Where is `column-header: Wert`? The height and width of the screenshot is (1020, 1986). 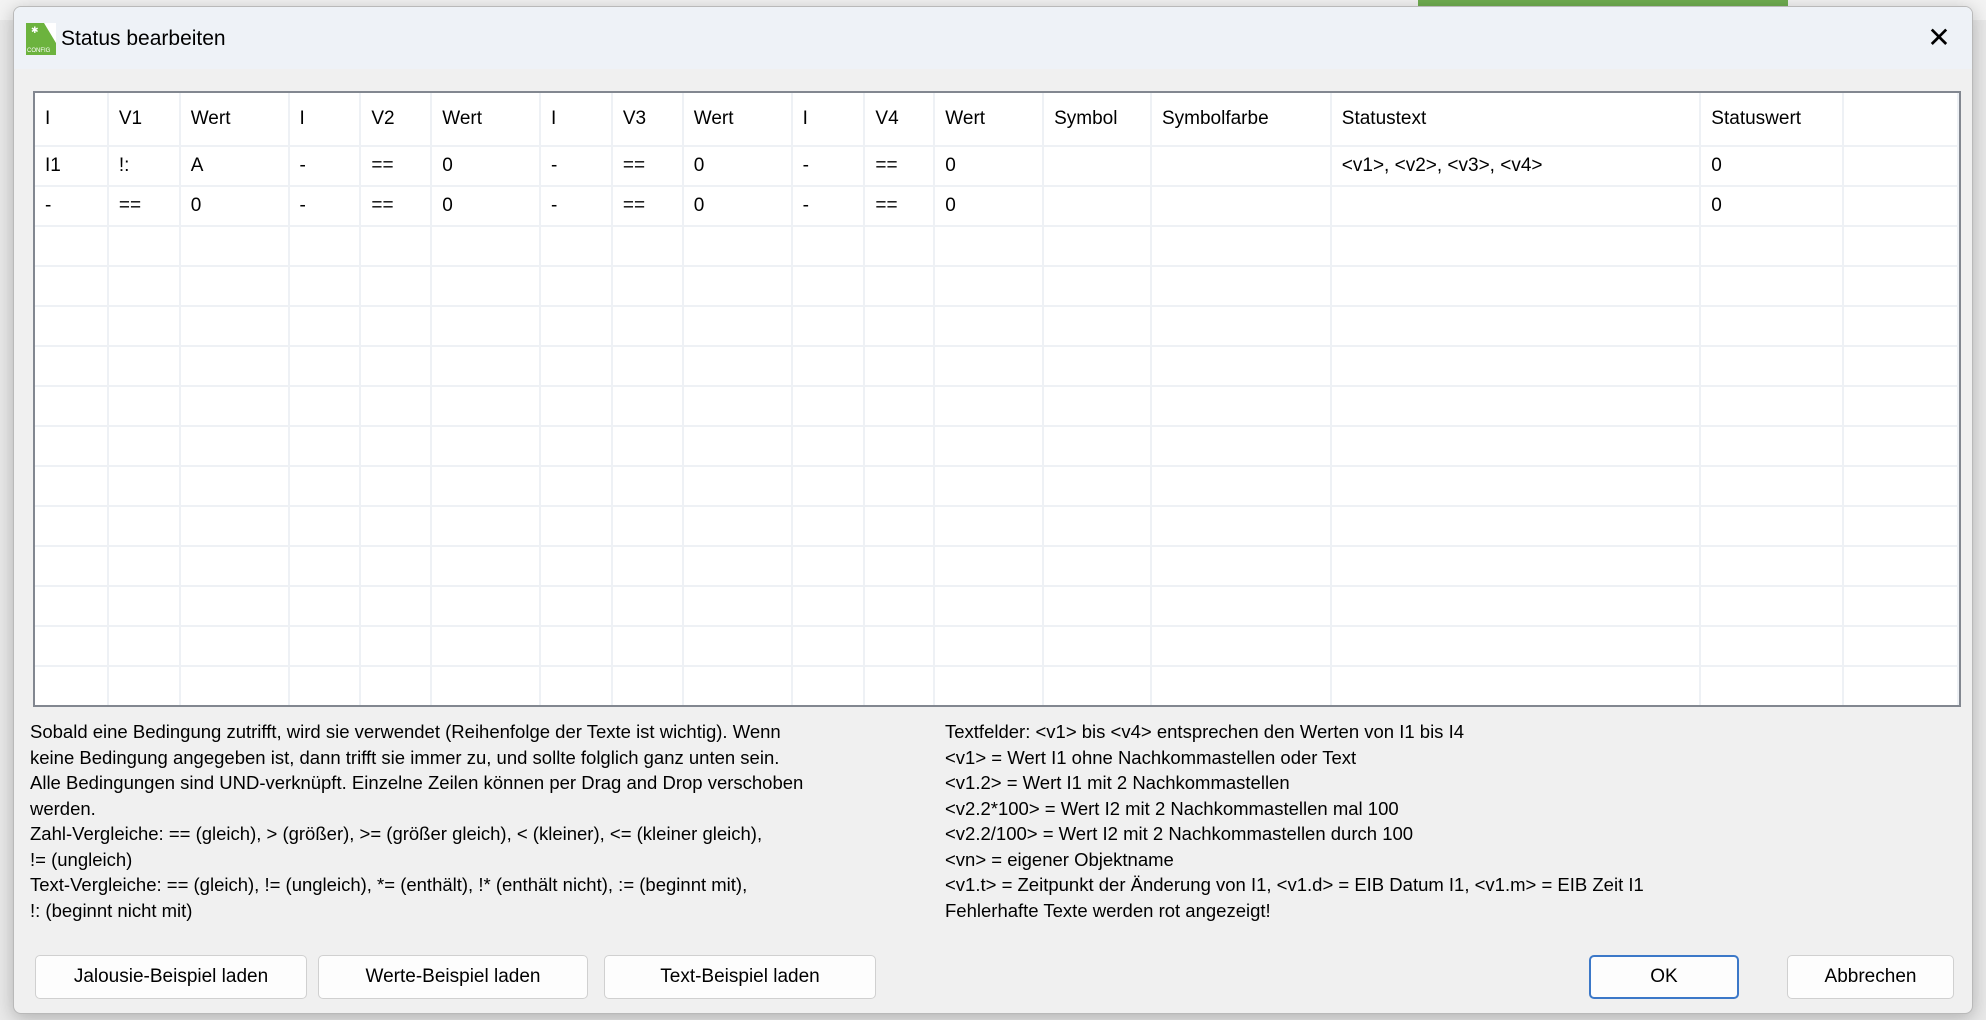 column-header: Wert is located at coordinates (989, 120).